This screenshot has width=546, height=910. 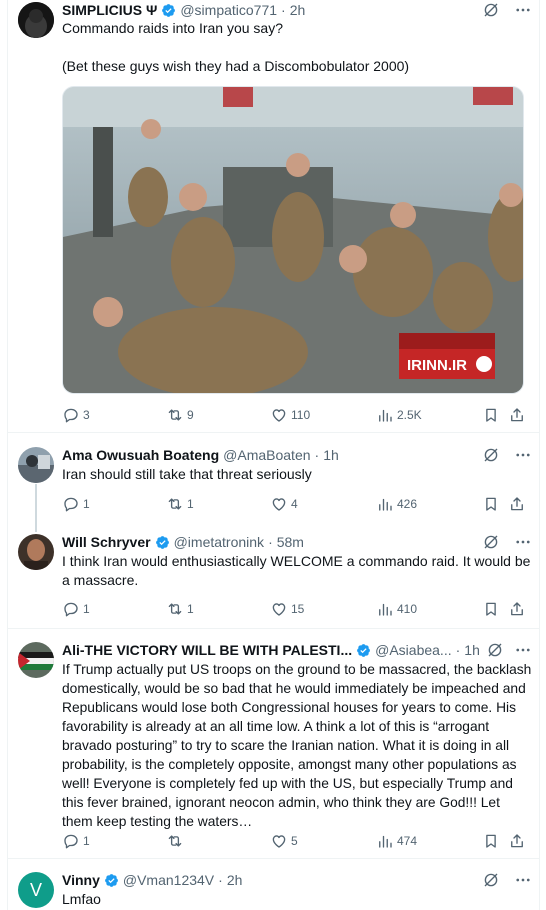 What do you see at coordinates (109, 10) in the screenshot?
I see `display-name: SIMPLICIUS Ψ` at bounding box center [109, 10].